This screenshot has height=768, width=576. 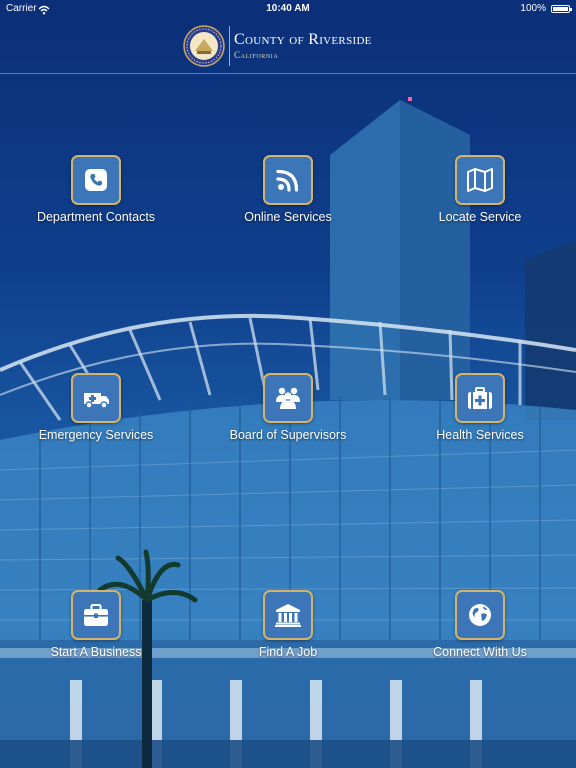 What do you see at coordinates (204, 46) in the screenshot?
I see `county-seal-icon` at bounding box center [204, 46].